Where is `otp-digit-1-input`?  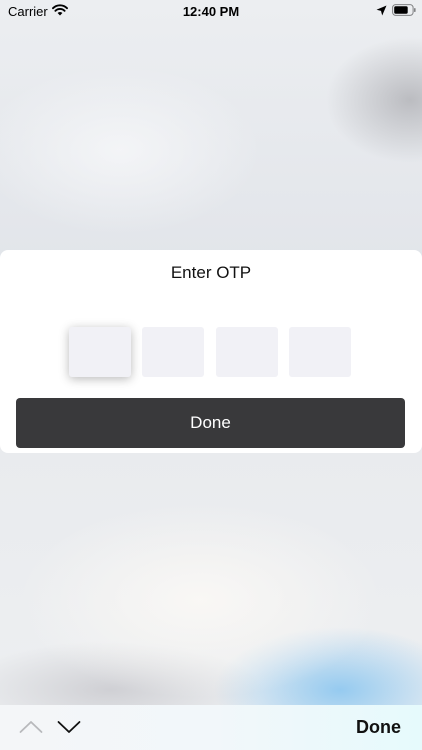 otp-digit-1-input is located at coordinates (102, 353).